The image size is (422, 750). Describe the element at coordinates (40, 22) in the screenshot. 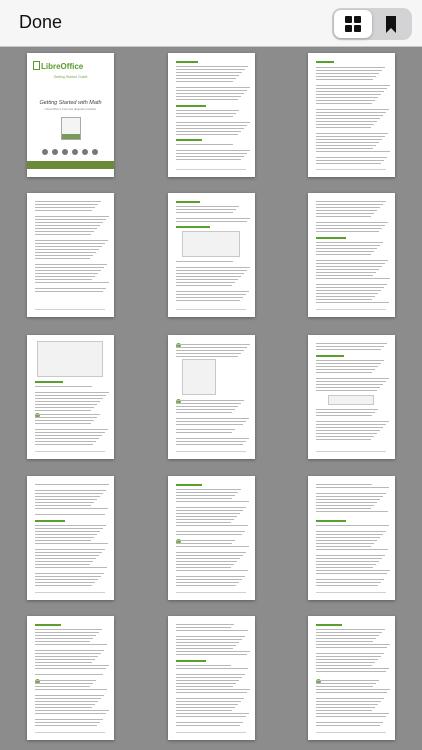

I see `done-button: Done` at that location.